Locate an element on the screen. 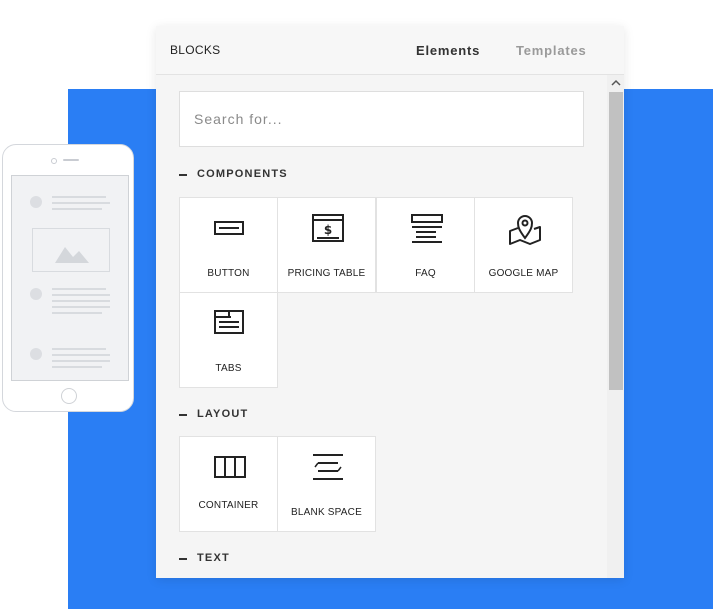 This screenshot has width=713, height=609. panel-header: BLOCKS Elements Templates is located at coordinates (390, 50).